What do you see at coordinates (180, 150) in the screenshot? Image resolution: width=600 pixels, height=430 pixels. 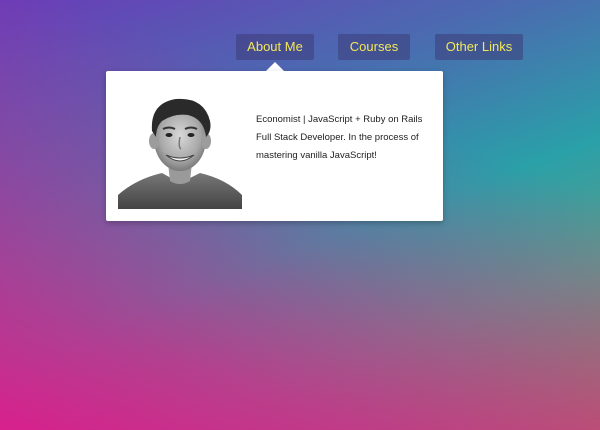 I see `profile-photo` at bounding box center [180, 150].